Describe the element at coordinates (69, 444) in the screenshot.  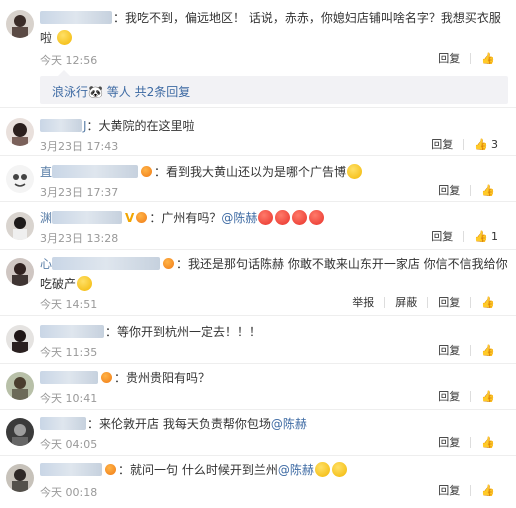
I see `comment-time: 今天 04:05` at that location.